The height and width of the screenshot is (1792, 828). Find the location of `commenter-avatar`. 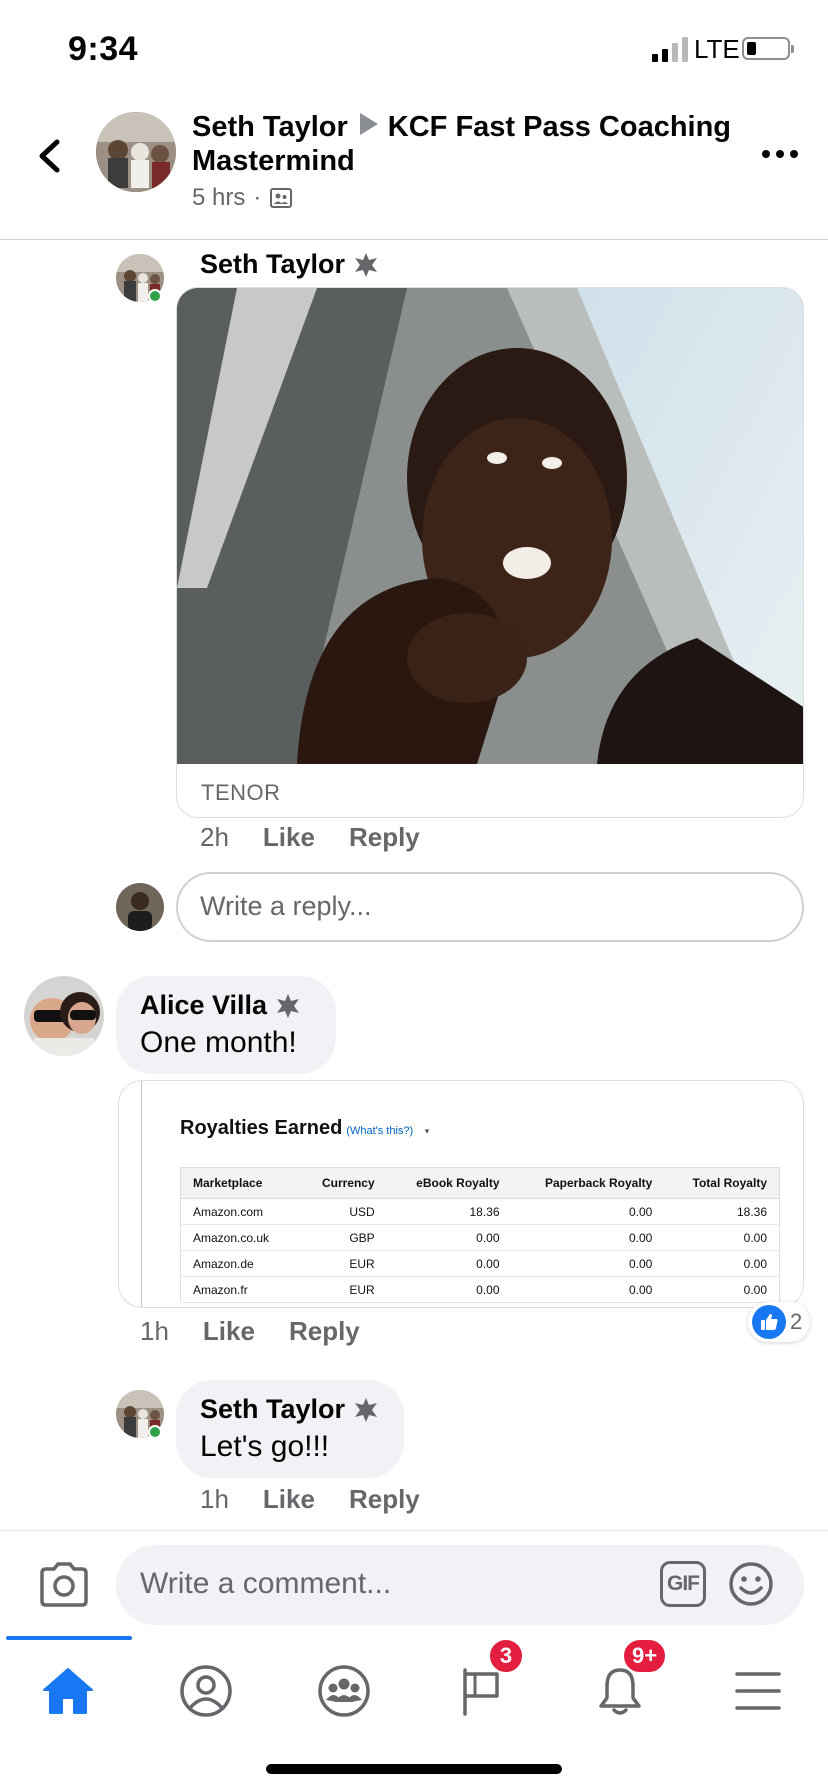

commenter-avatar is located at coordinates (64, 1016).